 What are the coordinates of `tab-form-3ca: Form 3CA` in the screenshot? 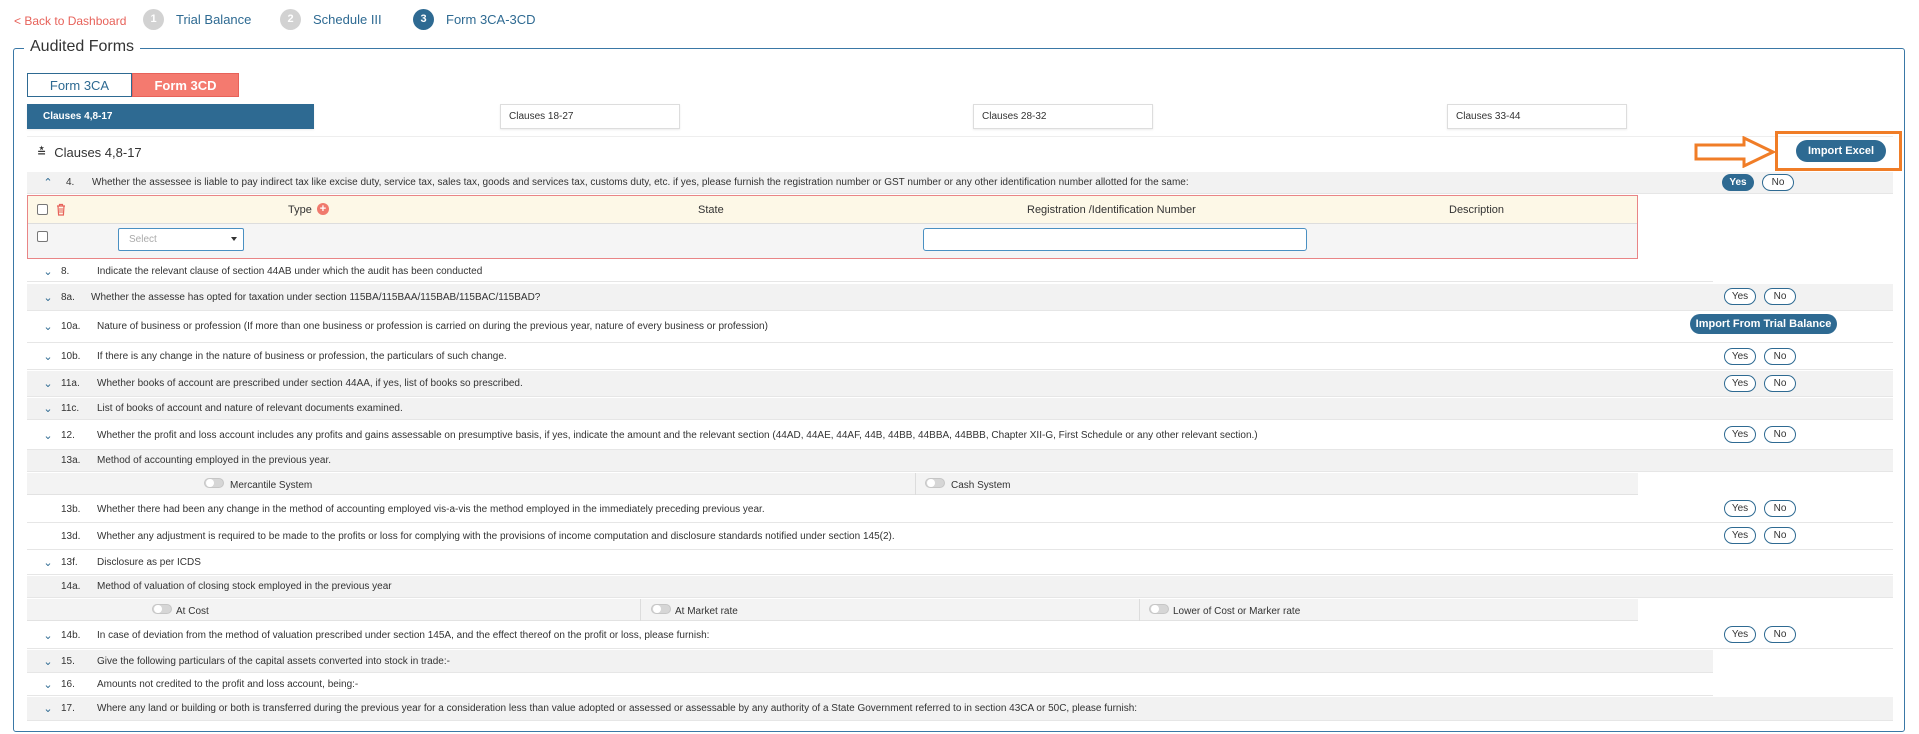 It's located at (79, 85).